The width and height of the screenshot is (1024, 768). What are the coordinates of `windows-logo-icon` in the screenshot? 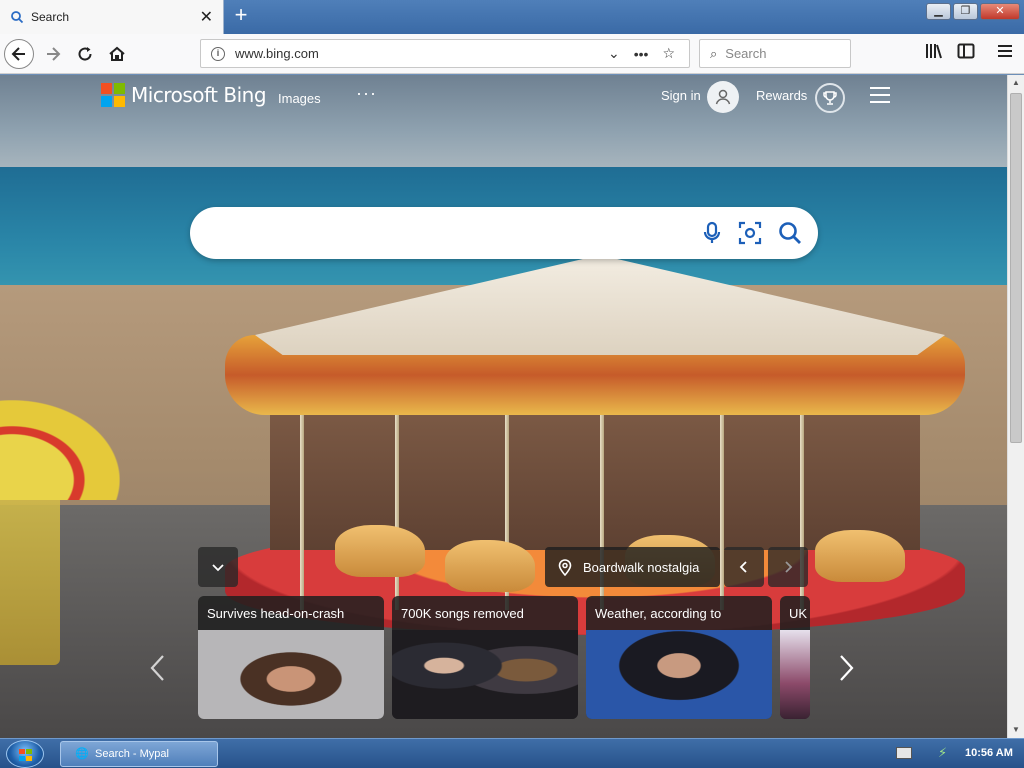 It's located at (26, 755).